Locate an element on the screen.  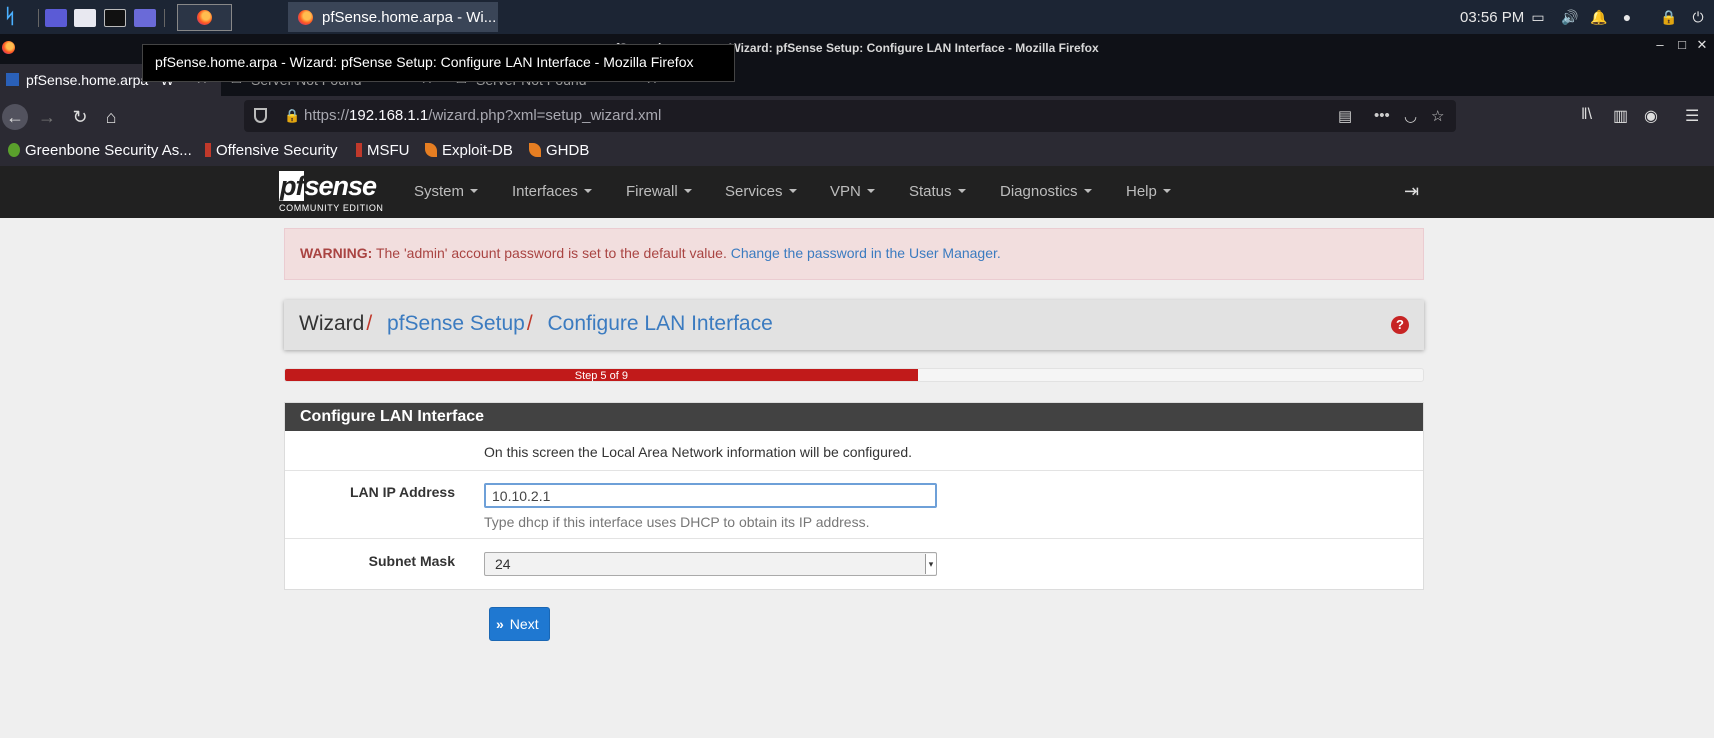
menu-interfaces: Interfaces is located at coordinates (552, 191).